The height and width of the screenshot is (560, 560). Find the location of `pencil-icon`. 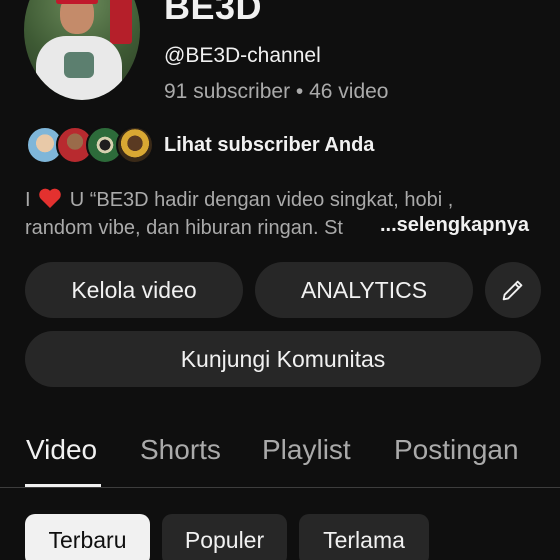

pencil-icon is located at coordinates (512, 290).